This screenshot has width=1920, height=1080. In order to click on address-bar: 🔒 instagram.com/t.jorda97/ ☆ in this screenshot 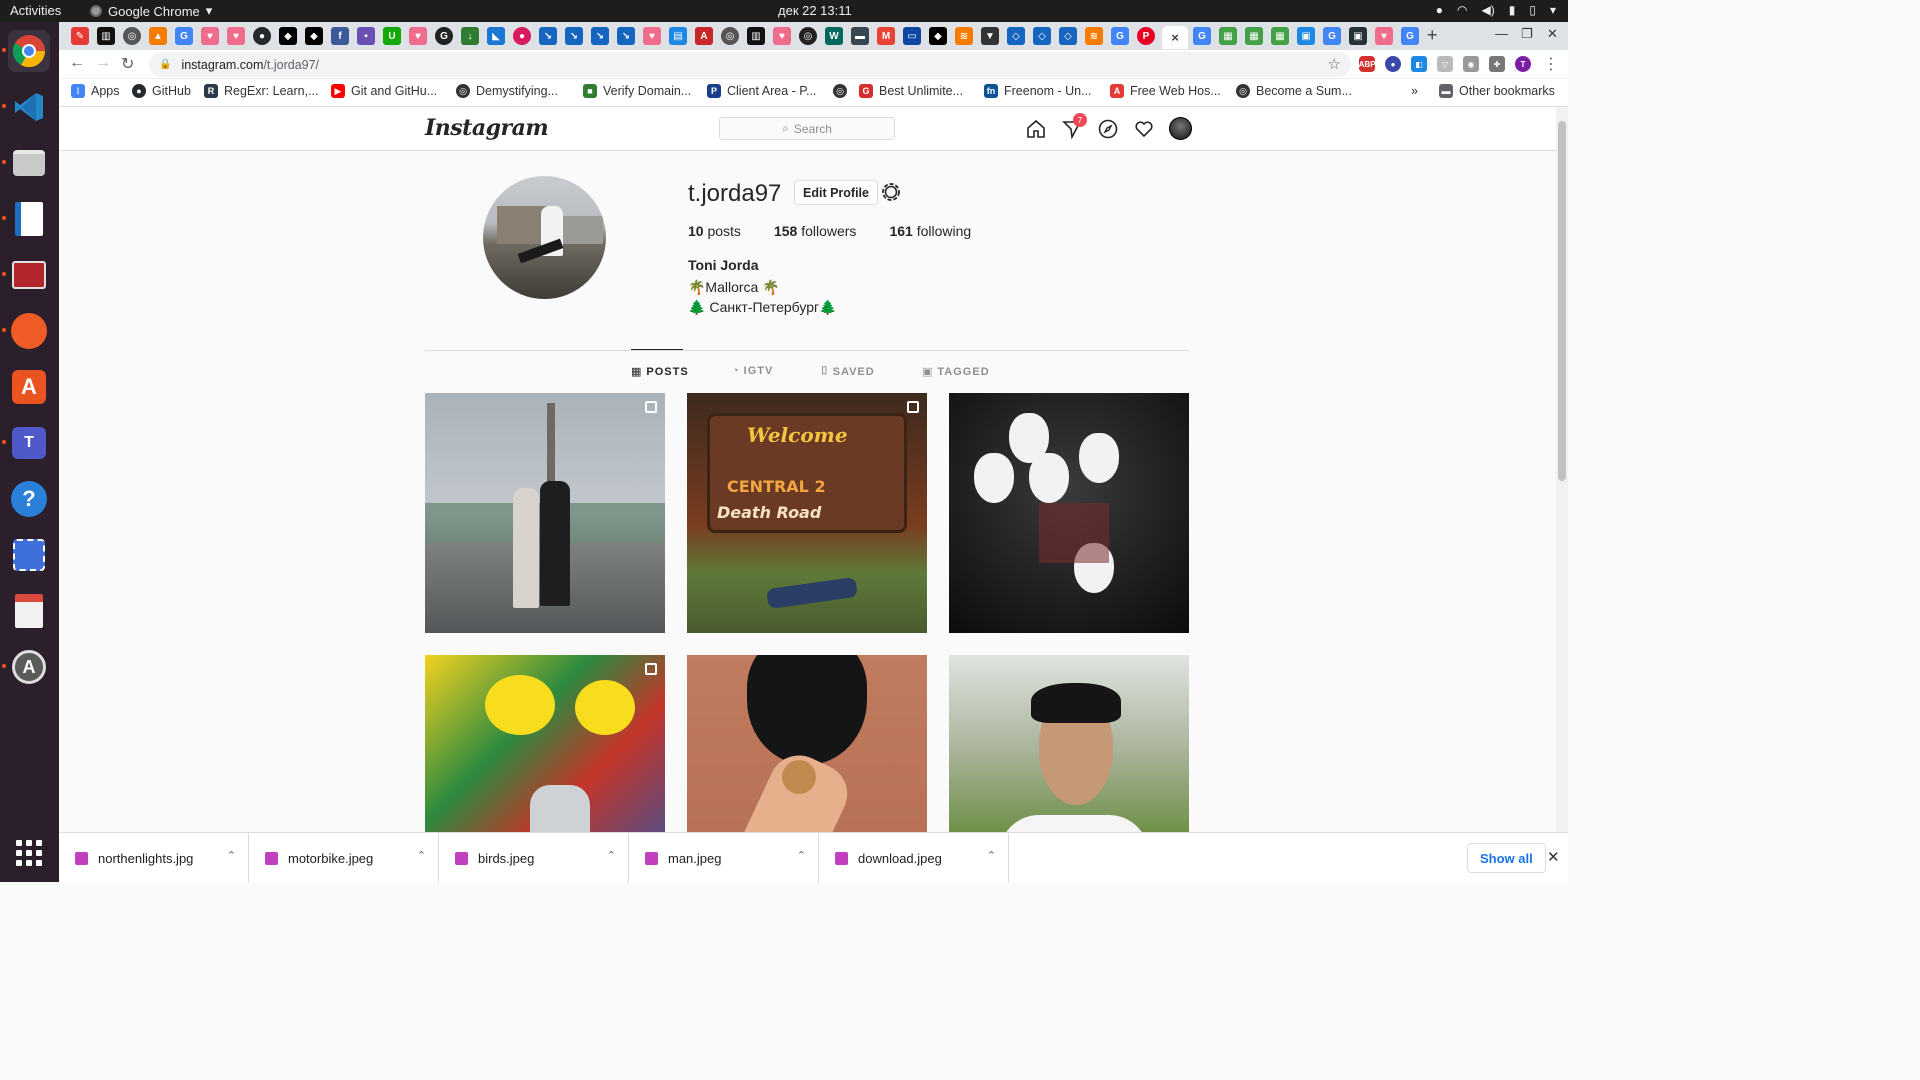, I will do `click(750, 64)`.